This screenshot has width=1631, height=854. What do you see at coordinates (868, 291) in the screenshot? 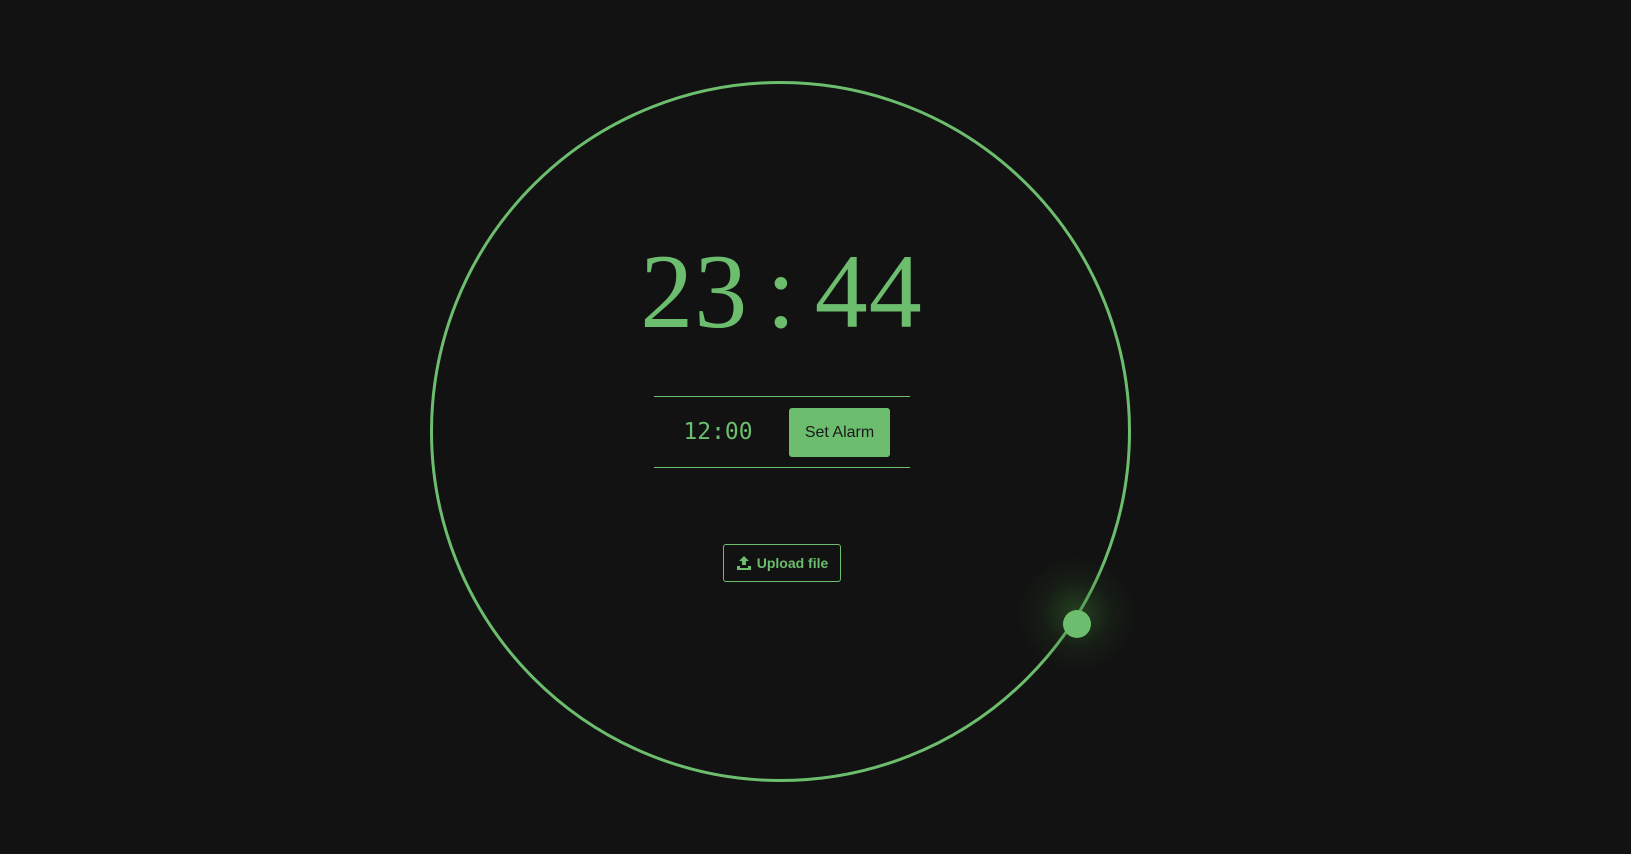
I see `time-minutes: 44` at bounding box center [868, 291].